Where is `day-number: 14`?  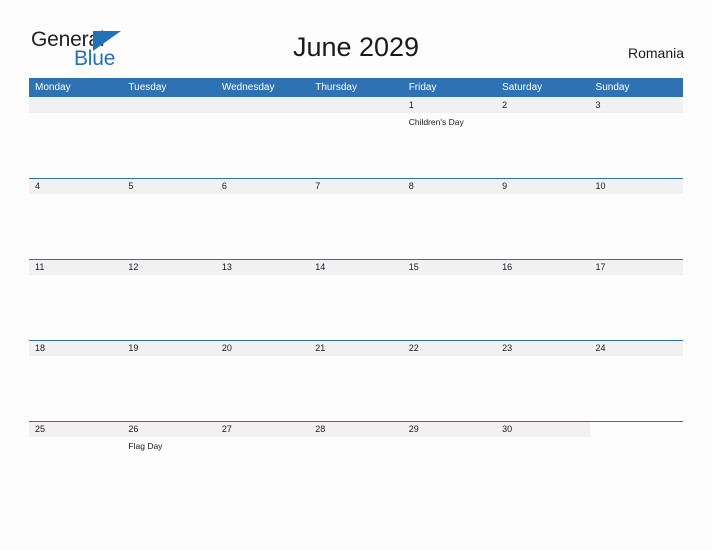
day-number: 14 is located at coordinates (356, 267).